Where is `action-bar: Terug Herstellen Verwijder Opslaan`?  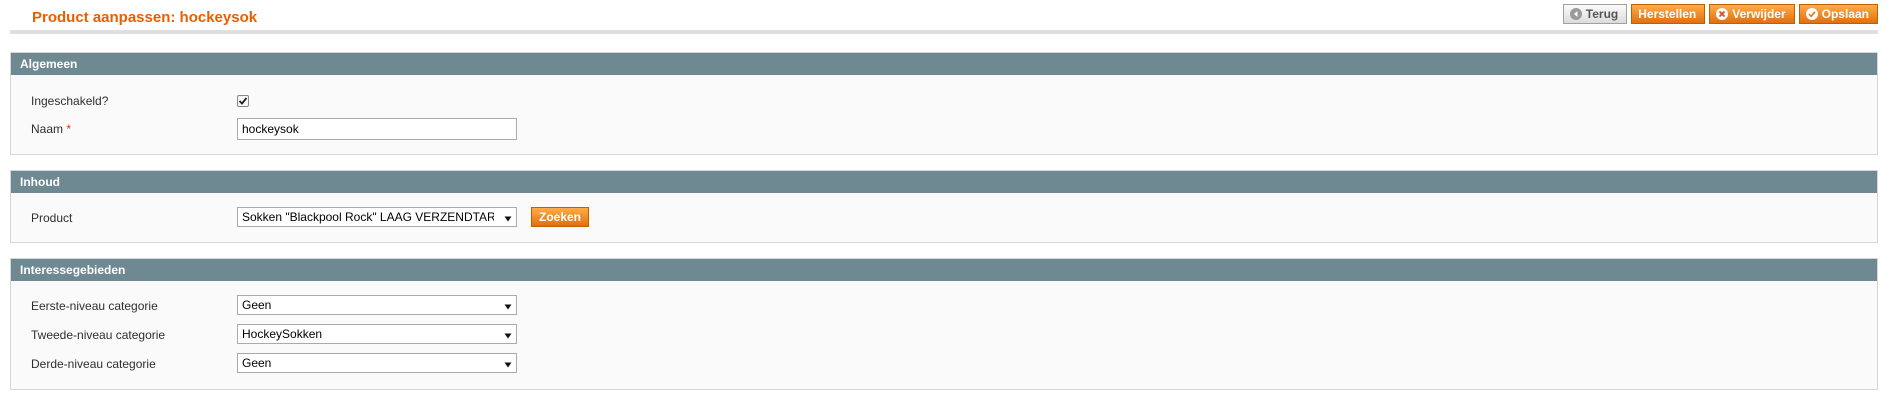
action-bar: Terug Herstellen Verwijder Opslaan is located at coordinates (1720, 14).